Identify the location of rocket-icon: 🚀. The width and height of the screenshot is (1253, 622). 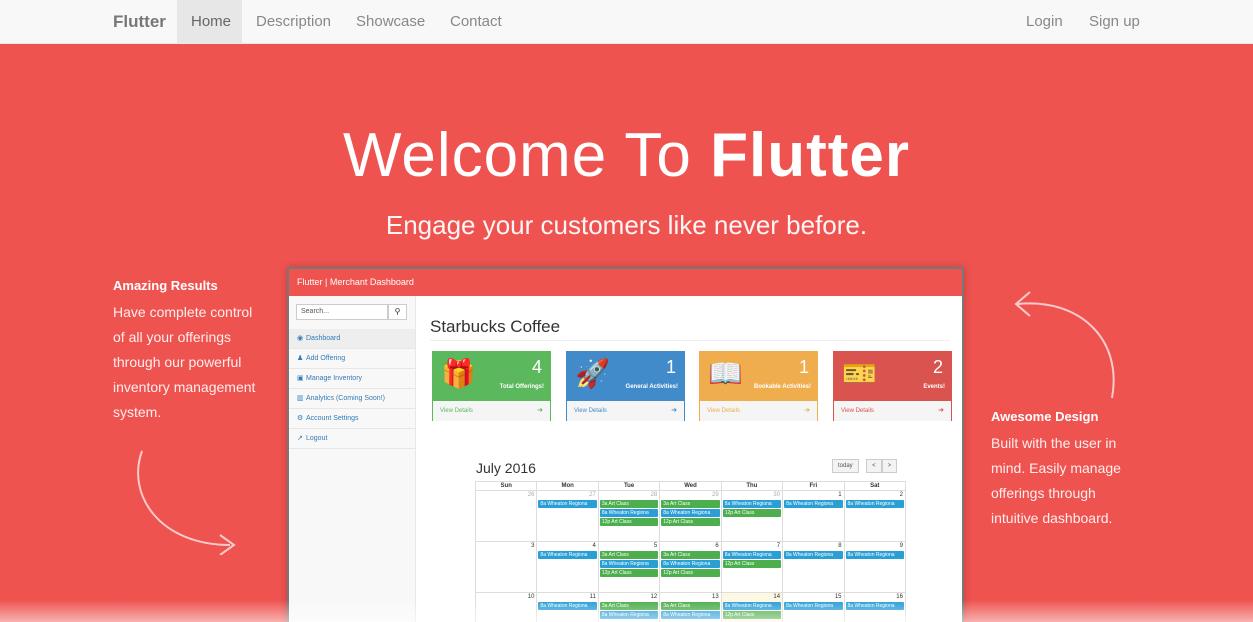
(592, 373).